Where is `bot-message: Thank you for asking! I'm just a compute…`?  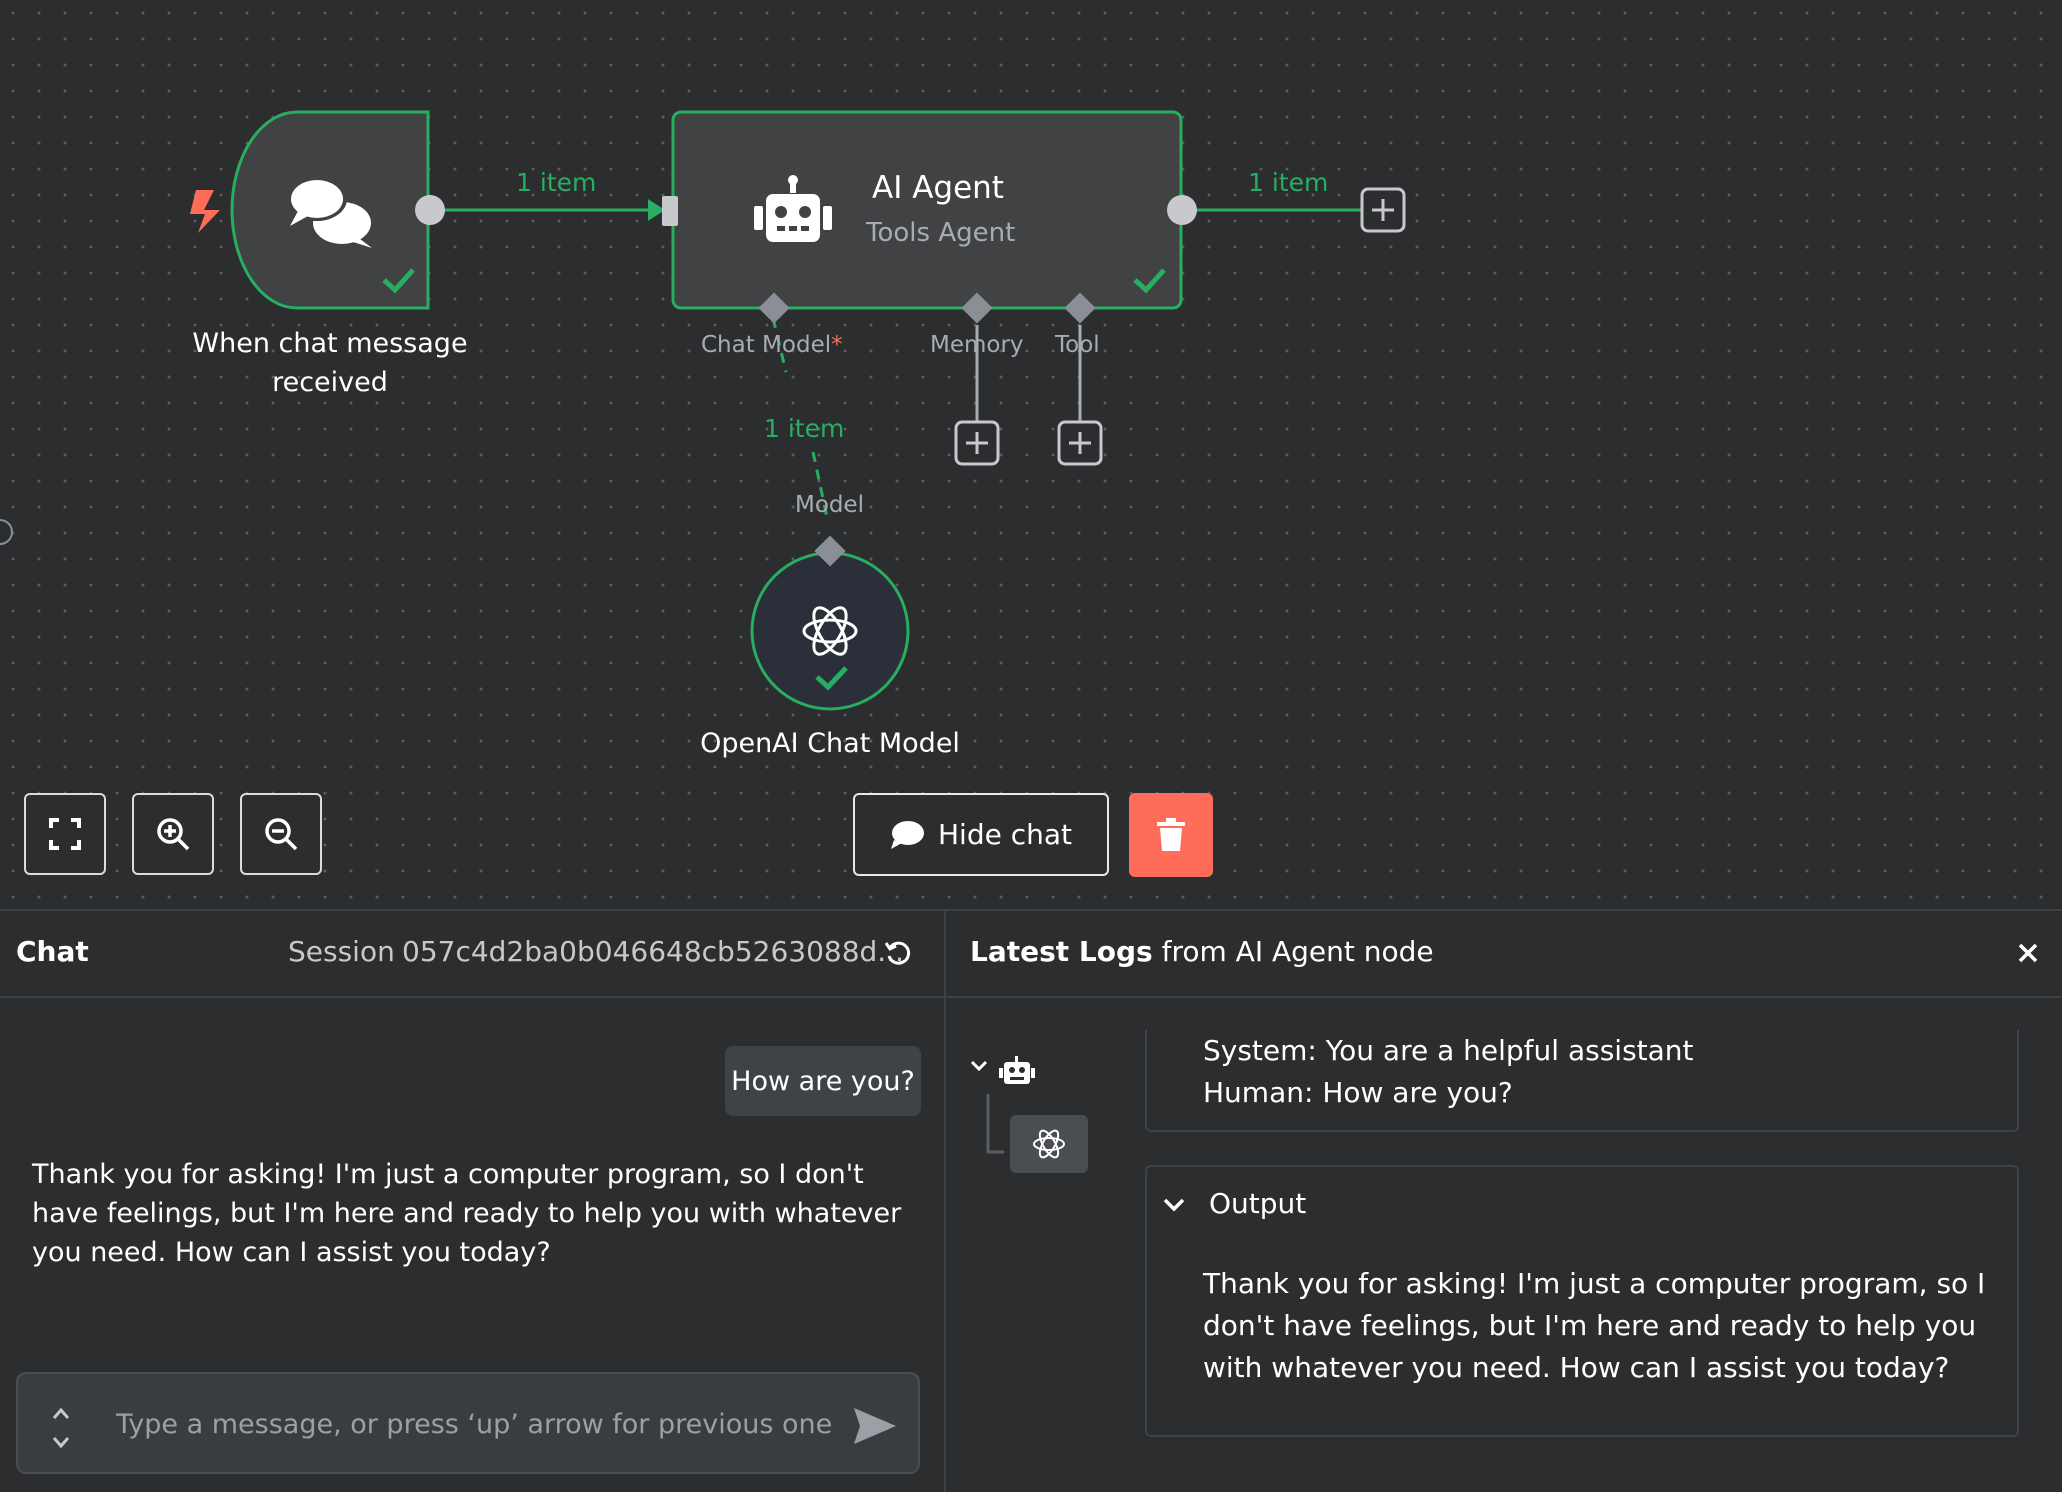 bot-message: Thank you for asking! I'm just a compute… is located at coordinates (467, 1213).